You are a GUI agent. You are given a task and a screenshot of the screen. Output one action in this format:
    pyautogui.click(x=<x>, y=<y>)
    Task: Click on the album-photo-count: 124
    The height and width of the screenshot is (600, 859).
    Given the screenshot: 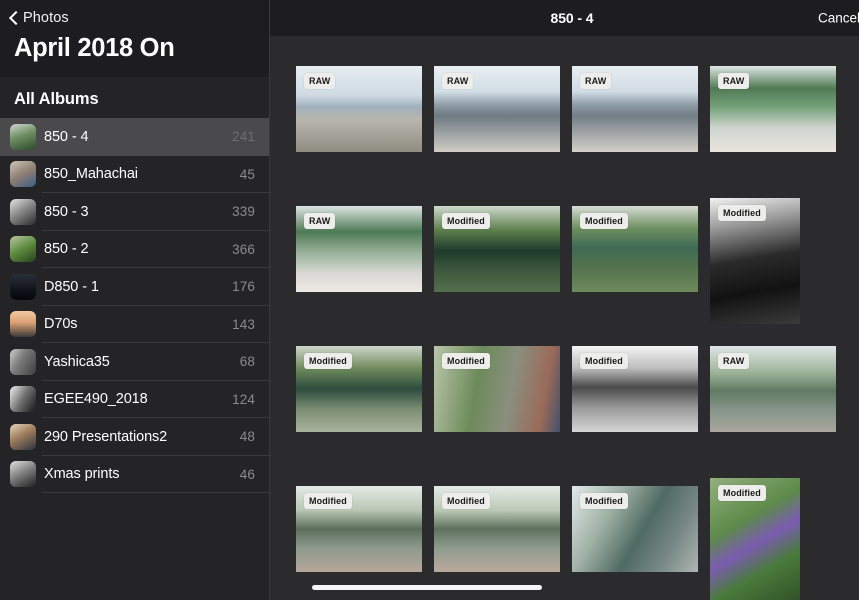 What is the action you would take?
    pyautogui.click(x=243, y=399)
    